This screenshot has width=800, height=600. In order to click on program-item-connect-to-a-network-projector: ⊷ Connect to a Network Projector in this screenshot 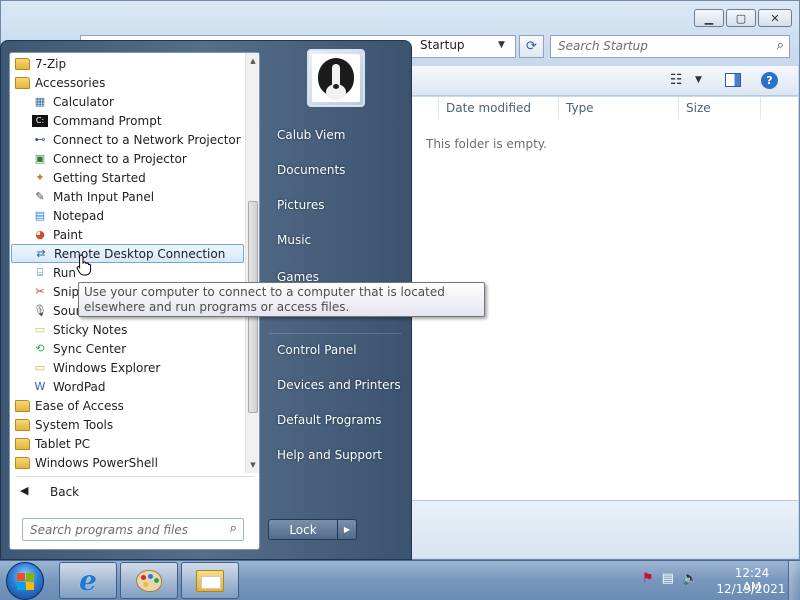, I will do `click(127, 139)`.